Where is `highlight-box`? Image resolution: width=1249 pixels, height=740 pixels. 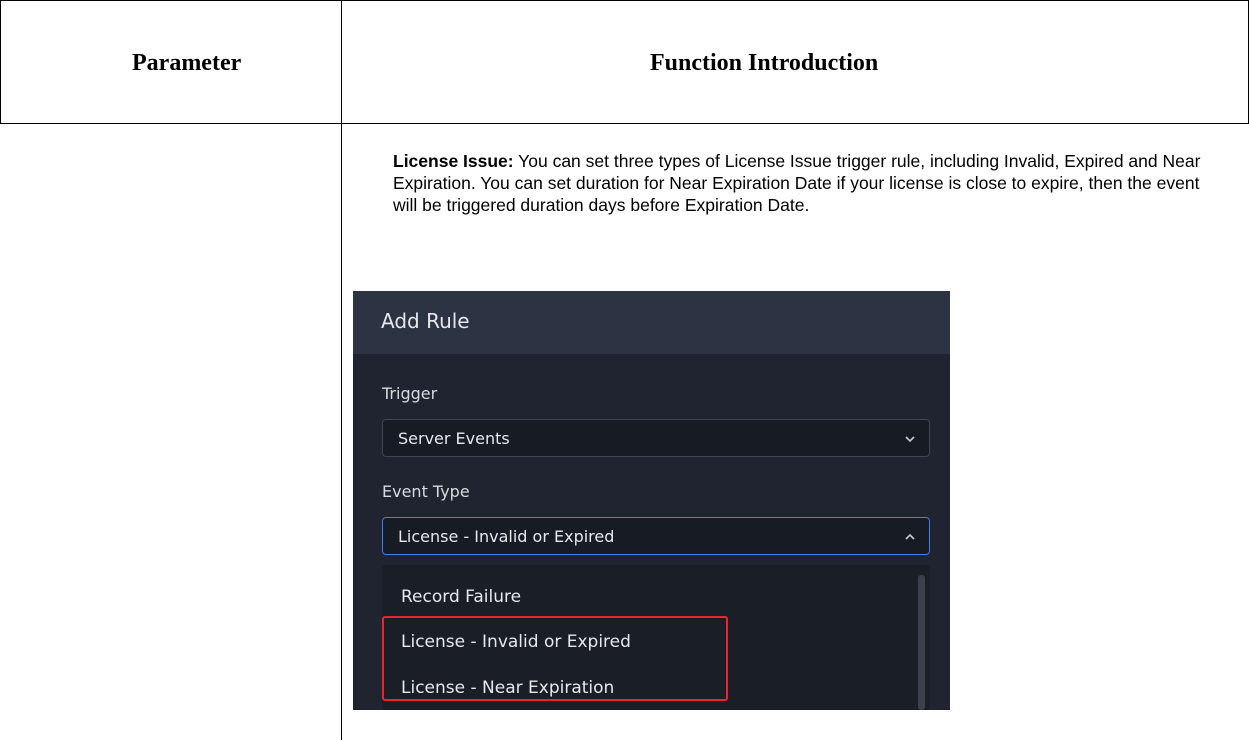
highlight-box is located at coordinates (555, 658).